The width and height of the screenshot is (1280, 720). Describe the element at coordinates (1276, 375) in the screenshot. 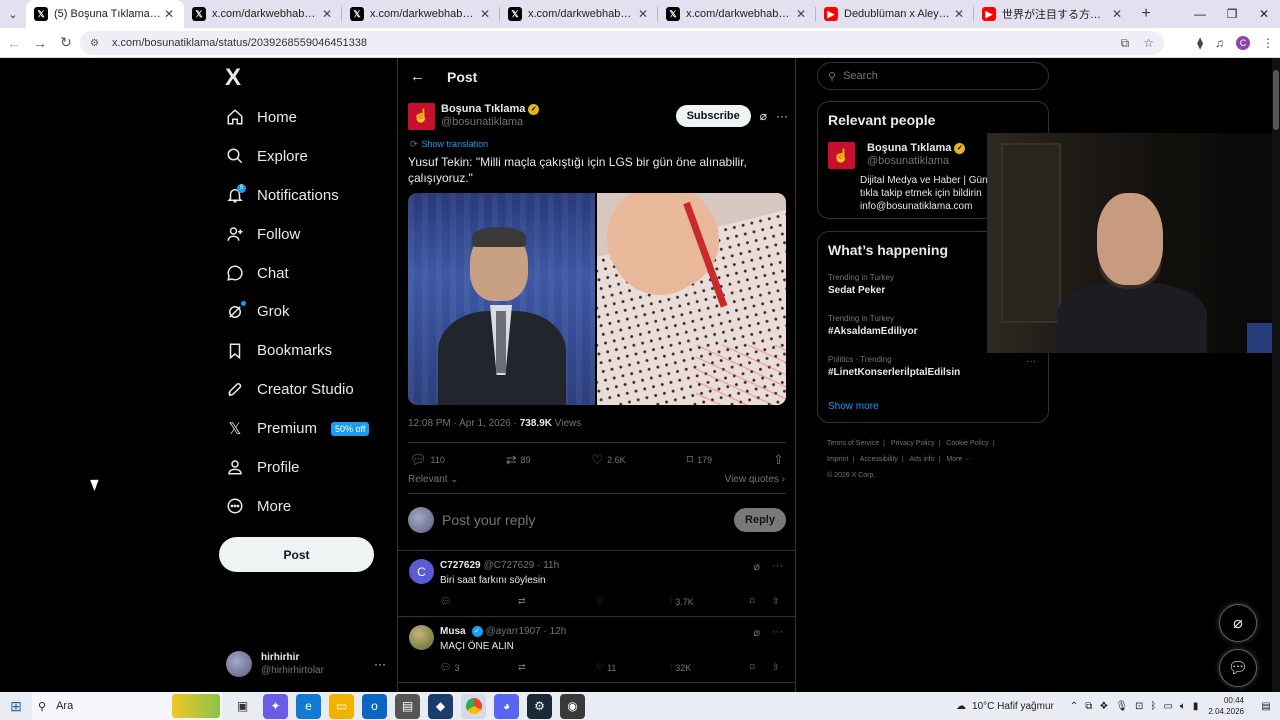

I see `page-scrollbar` at that location.